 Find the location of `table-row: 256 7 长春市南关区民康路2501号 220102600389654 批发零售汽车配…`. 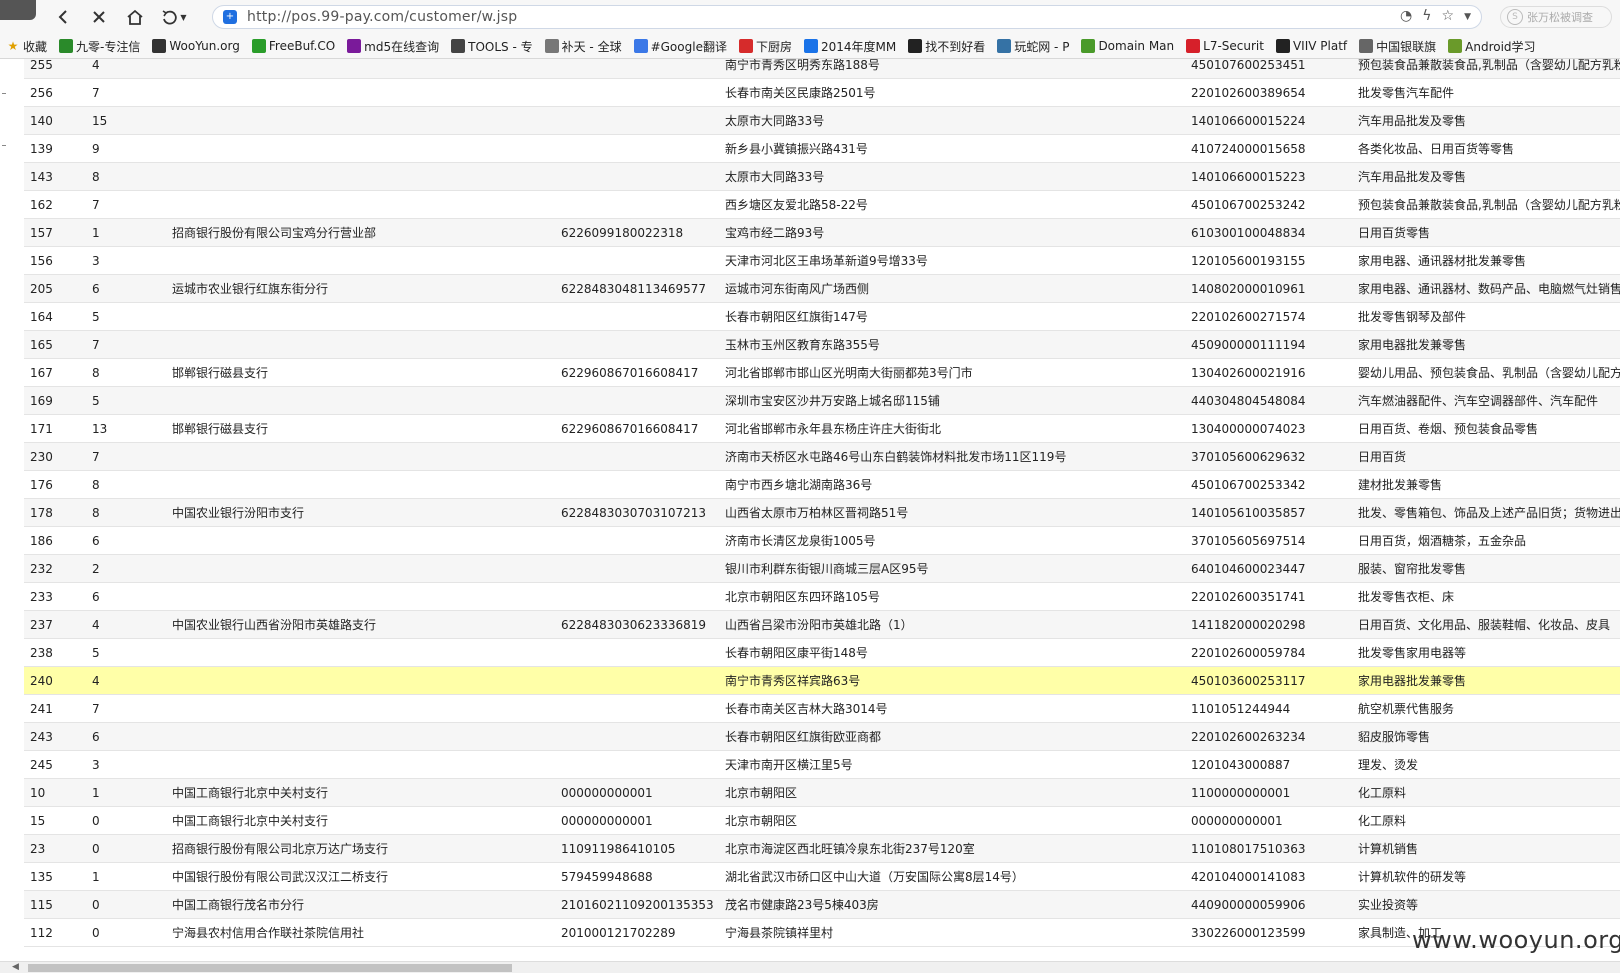

table-row: 256 7 长春市南关区民康路2501号 220102600389654 批发零售汽车配… is located at coordinates (822, 92).